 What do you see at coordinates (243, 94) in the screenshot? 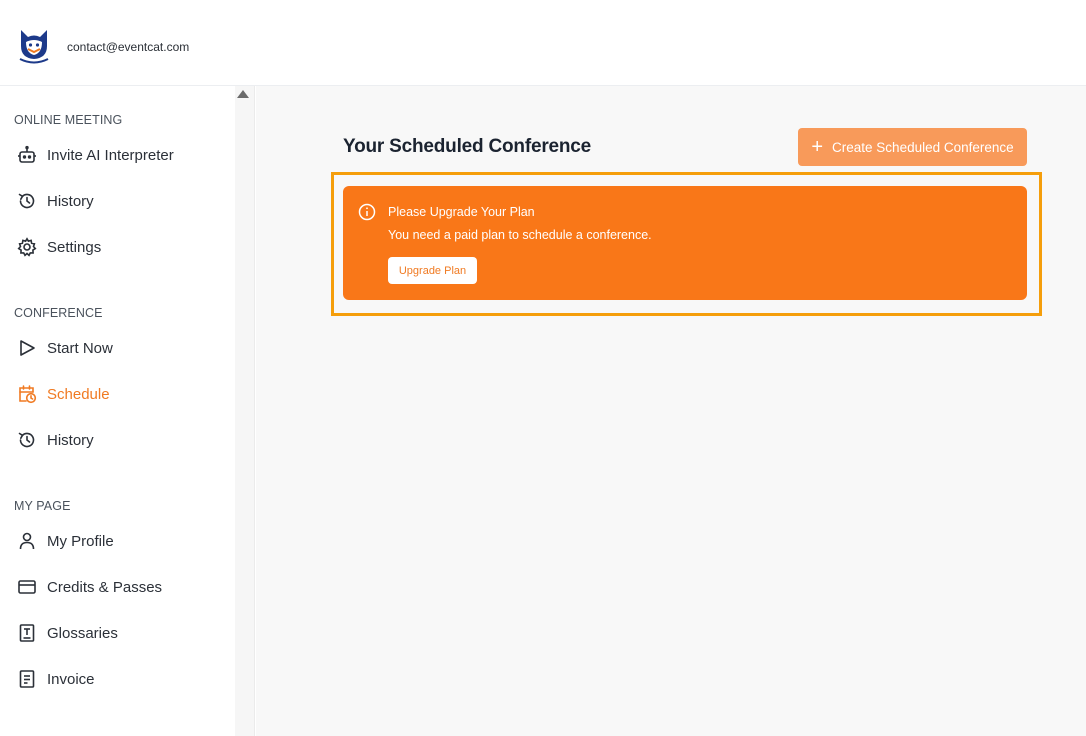
I see `scroll-up-arrow-icon` at bounding box center [243, 94].